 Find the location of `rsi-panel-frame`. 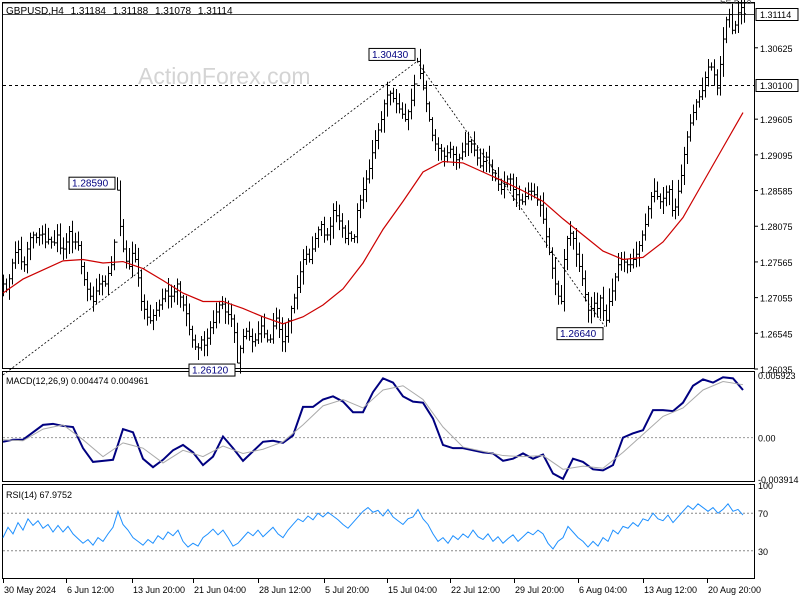

rsi-panel-frame is located at coordinates (378, 531).